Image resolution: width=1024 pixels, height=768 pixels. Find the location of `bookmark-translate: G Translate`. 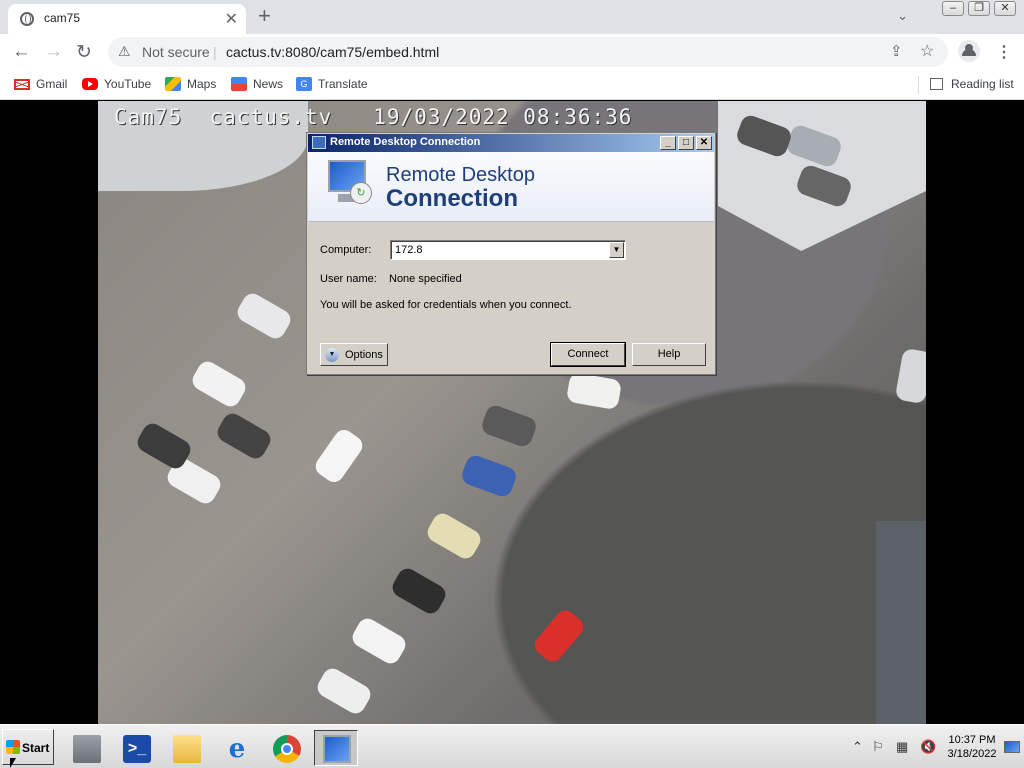

bookmark-translate: G Translate is located at coordinates (332, 84).